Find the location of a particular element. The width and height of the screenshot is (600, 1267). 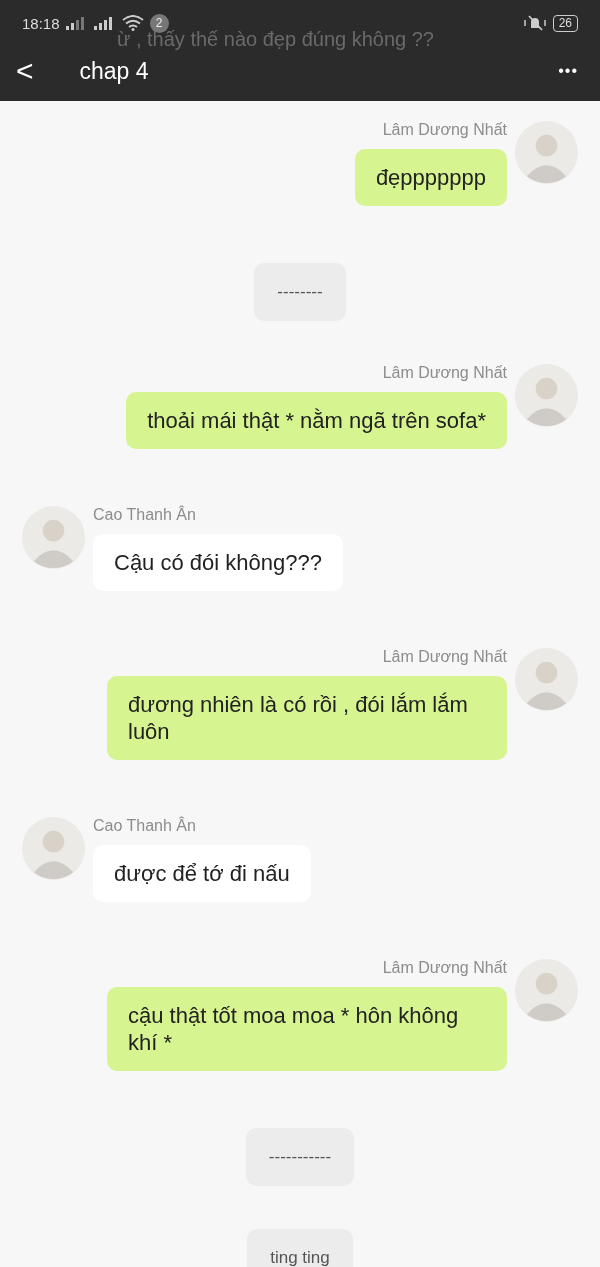

more-button: ••• is located at coordinates (568, 71).